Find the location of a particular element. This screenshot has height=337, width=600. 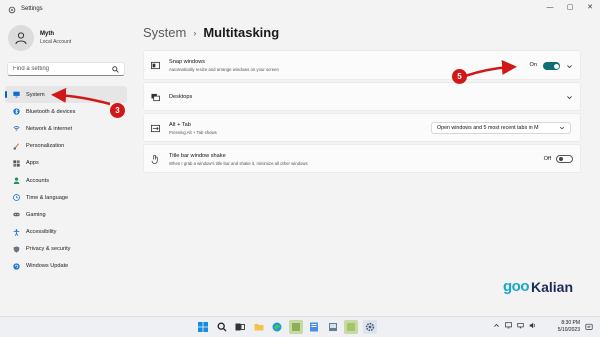

profile-account-type: Local Account is located at coordinates (56, 42).